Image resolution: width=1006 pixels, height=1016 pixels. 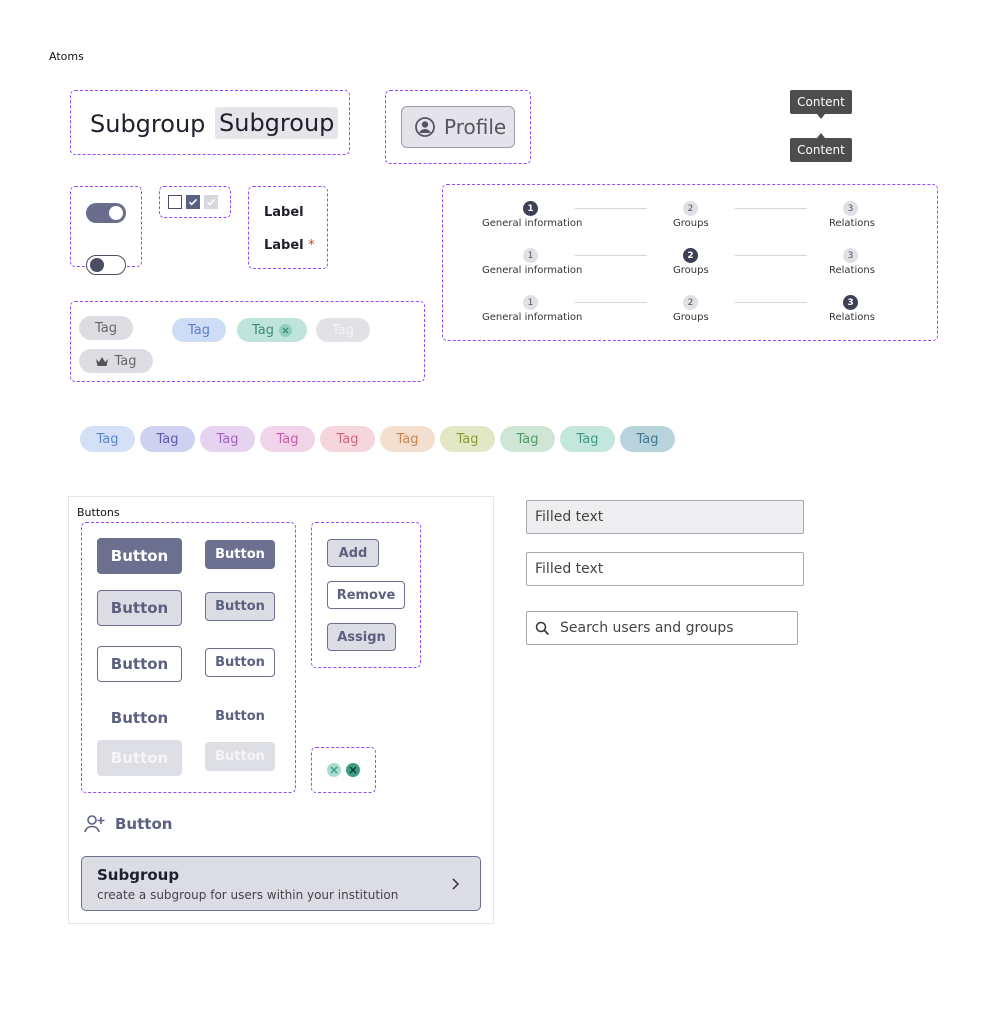 What do you see at coordinates (98, 512) in the screenshot?
I see `buttons-section-title: Buttons` at bounding box center [98, 512].